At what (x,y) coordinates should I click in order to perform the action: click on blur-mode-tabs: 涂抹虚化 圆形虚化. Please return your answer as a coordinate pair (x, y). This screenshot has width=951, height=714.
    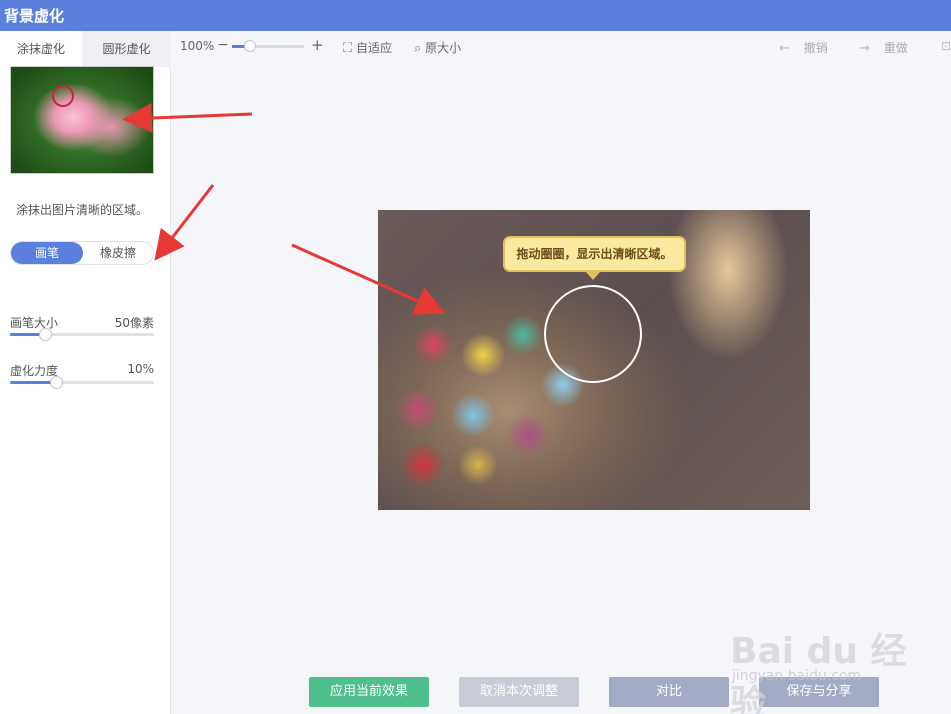
    Looking at the image, I should click on (85, 49).